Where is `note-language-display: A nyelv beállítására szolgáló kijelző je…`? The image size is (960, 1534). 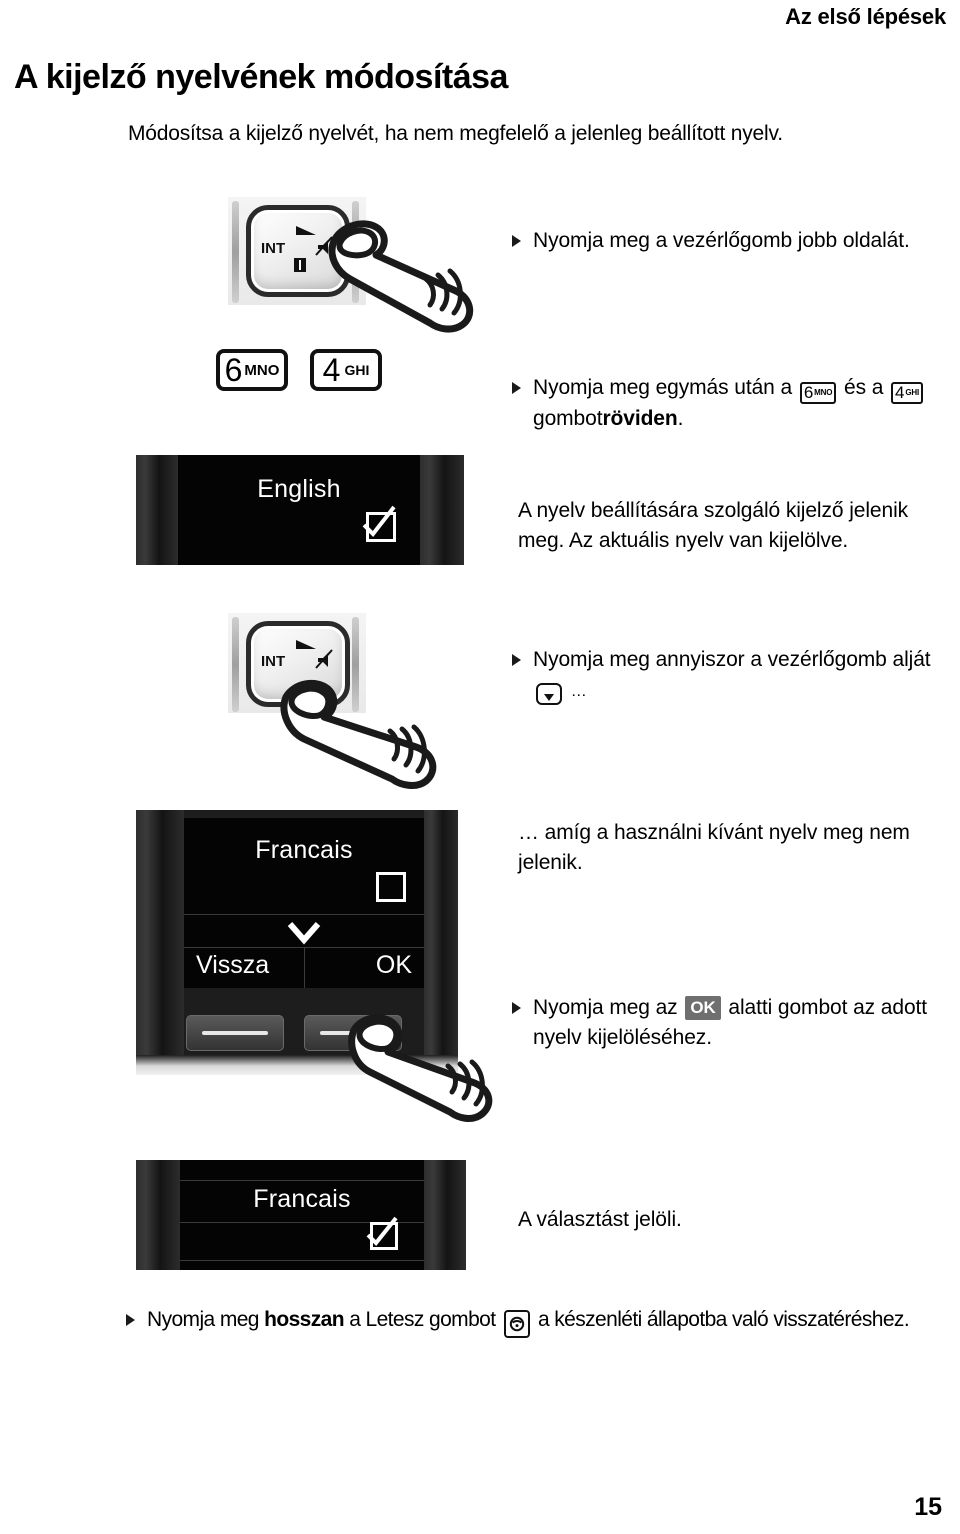 note-language-display: A nyelv beállítására szolgáló kijelző je… is located at coordinates (728, 526).